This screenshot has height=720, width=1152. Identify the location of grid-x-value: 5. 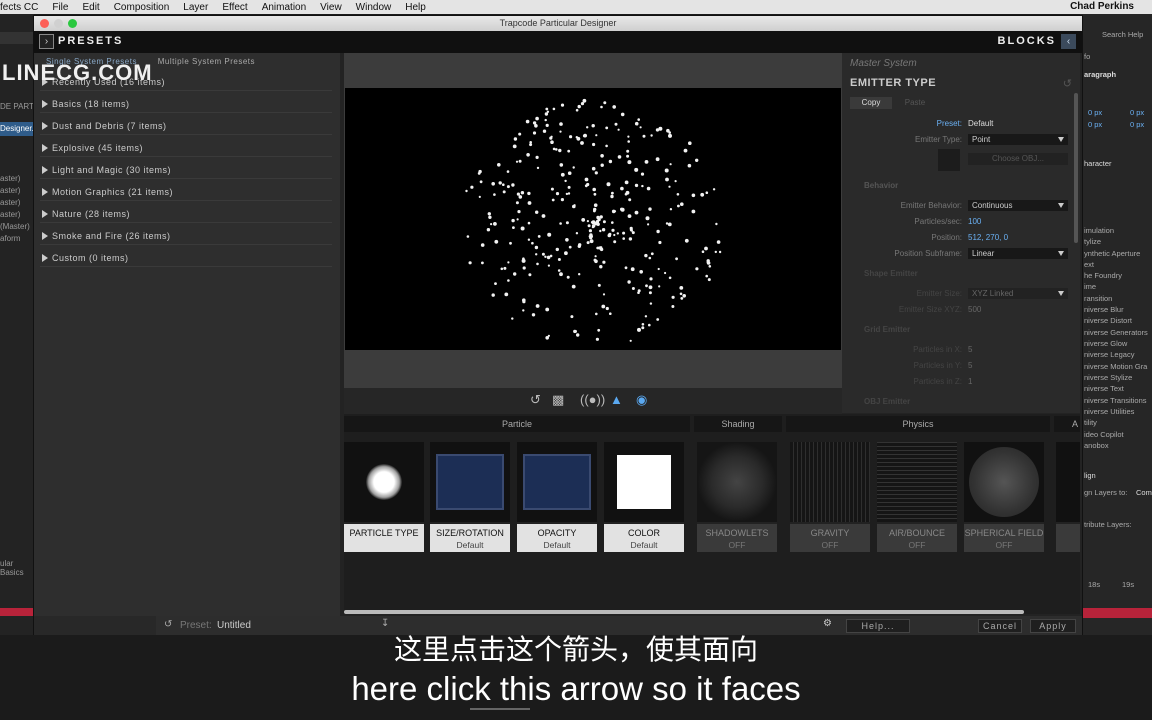
(970, 349).